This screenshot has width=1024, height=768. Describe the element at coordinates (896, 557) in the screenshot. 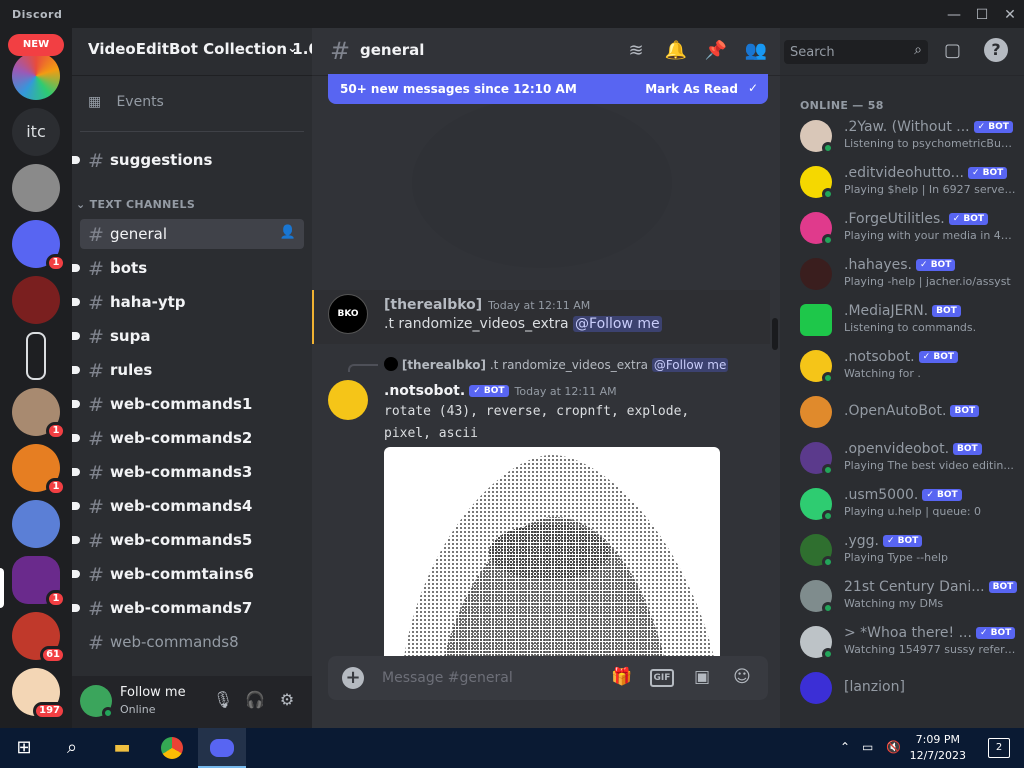

I see `member-activity: Playing Type --help` at that location.